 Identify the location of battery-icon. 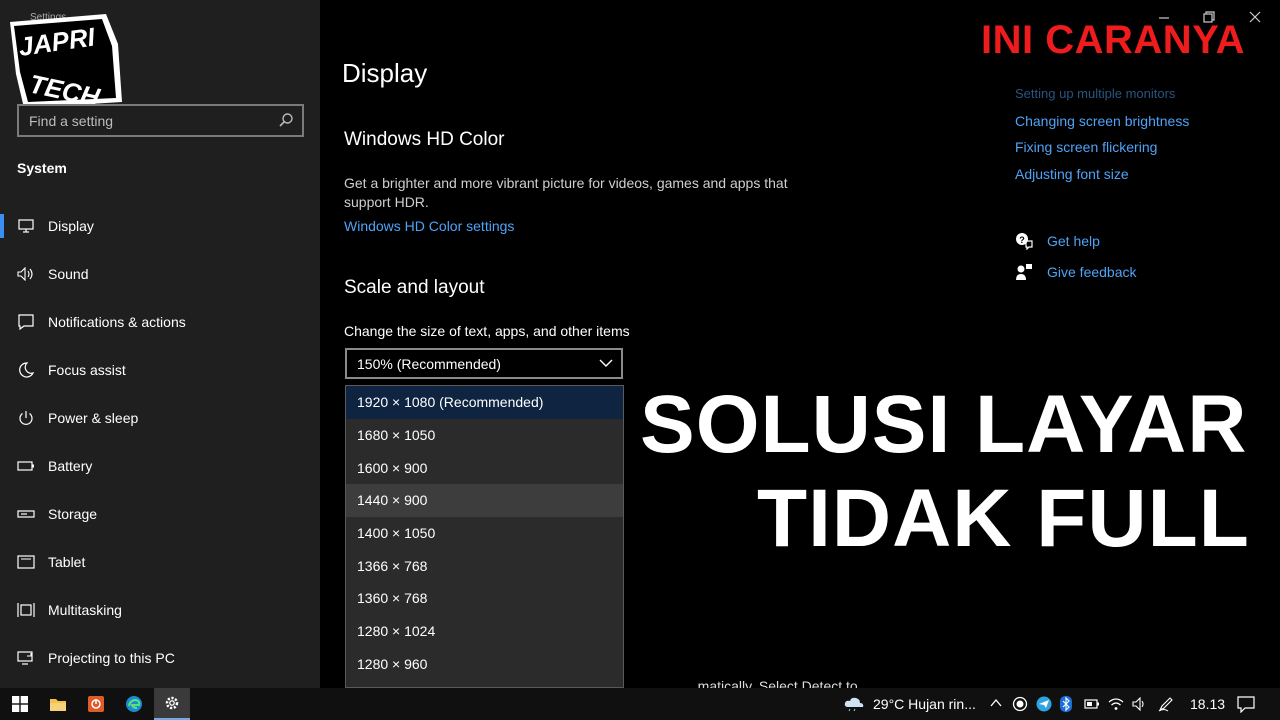
(26, 466).